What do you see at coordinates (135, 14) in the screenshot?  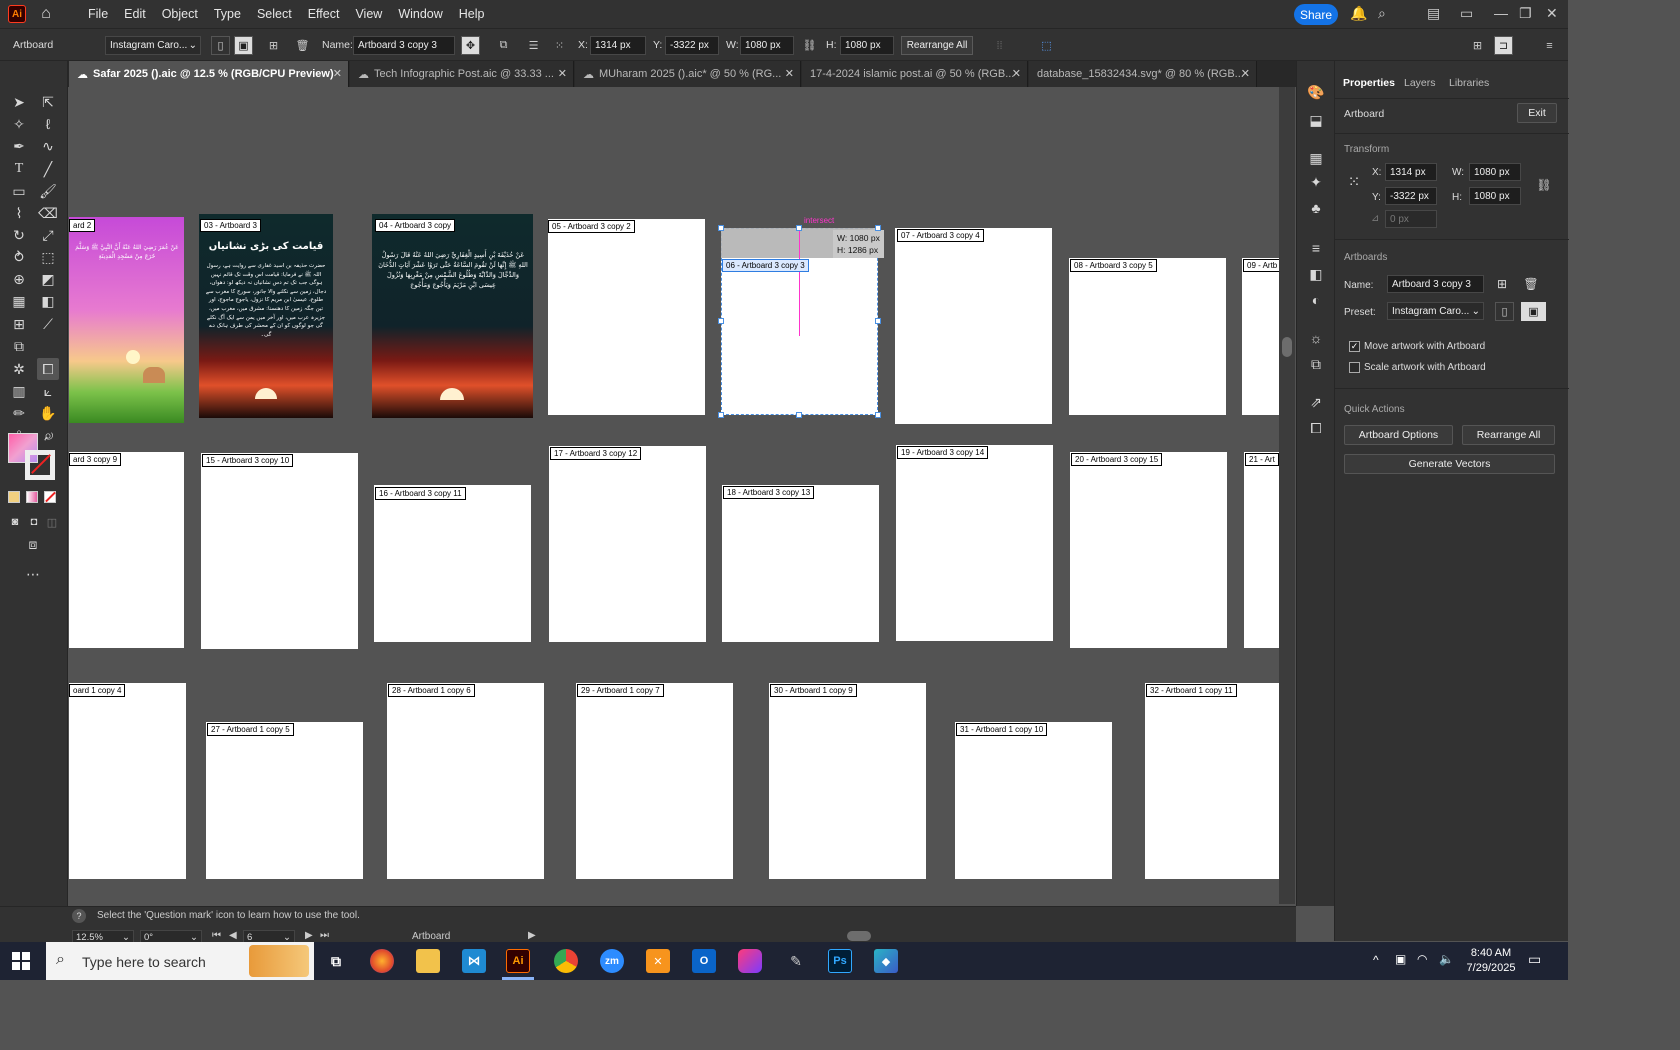 I see `menu-edit: Edit` at bounding box center [135, 14].